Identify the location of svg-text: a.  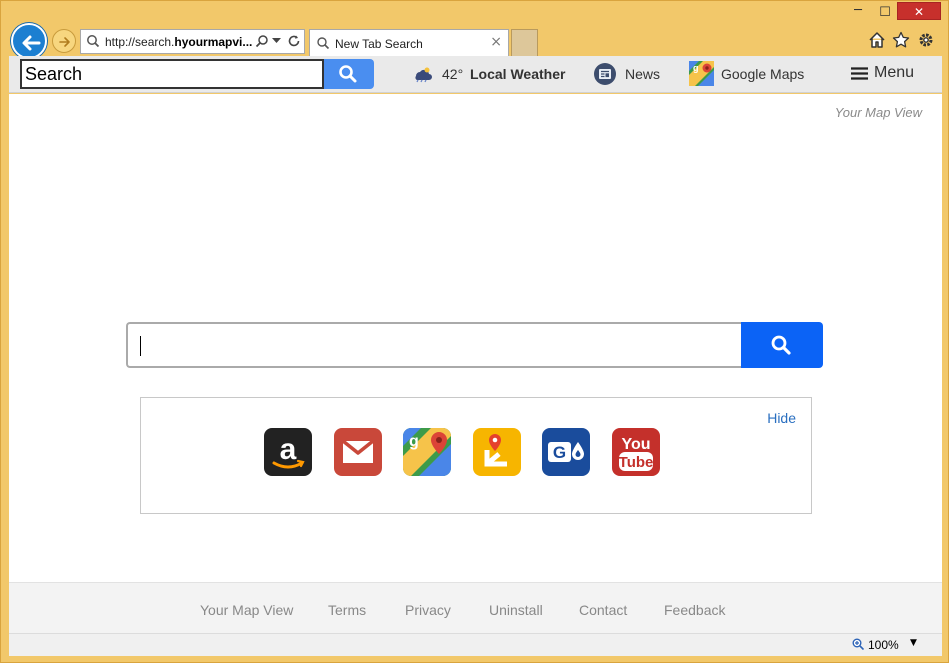
(288, 449).